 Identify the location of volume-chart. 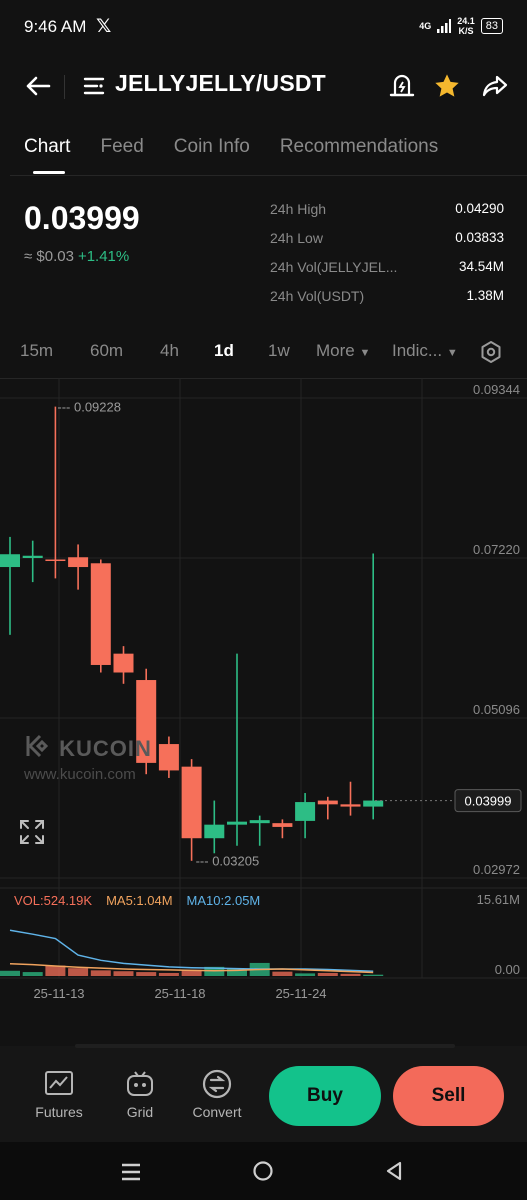
(192, 952).